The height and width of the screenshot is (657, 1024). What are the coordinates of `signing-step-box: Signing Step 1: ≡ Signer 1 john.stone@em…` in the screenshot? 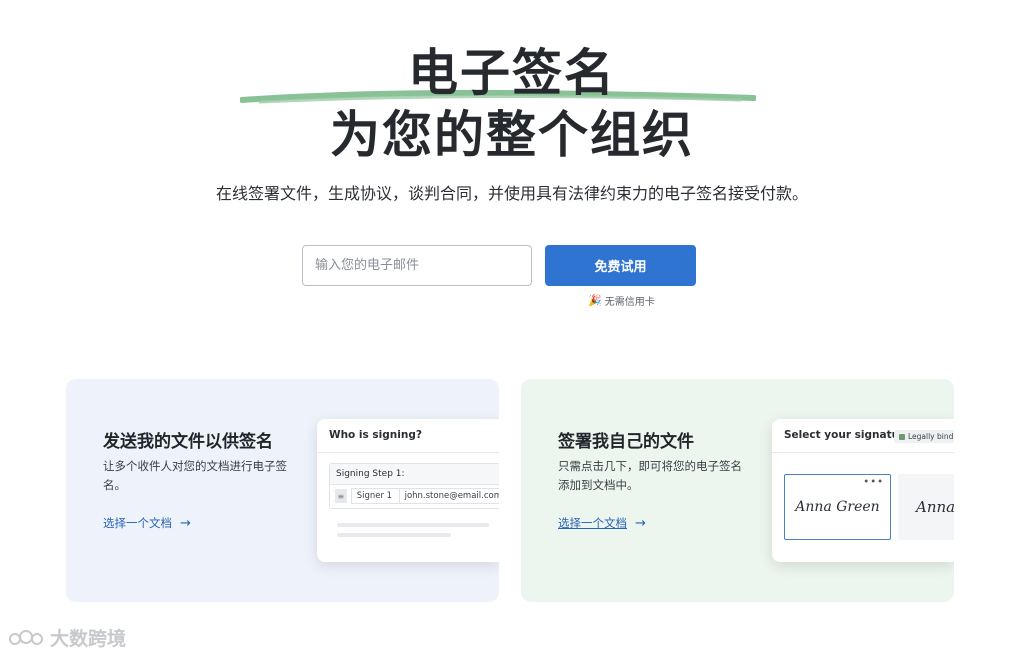 It's located at (414, 486).